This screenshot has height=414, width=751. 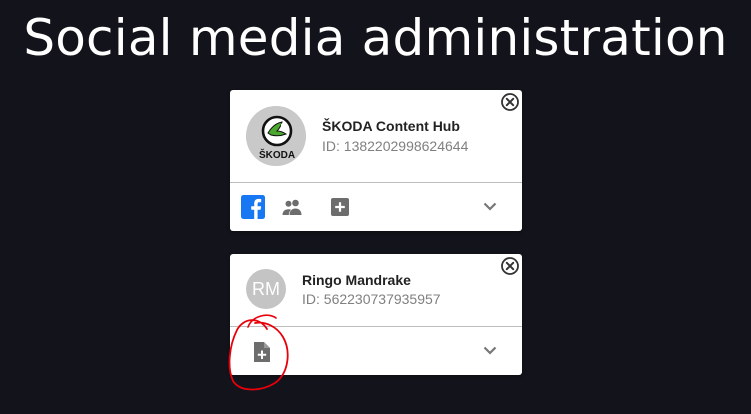 What do you see at coordinates (253, 207) in the screenshot?
I see `facebook-icon` at bounding box center [253, 207].